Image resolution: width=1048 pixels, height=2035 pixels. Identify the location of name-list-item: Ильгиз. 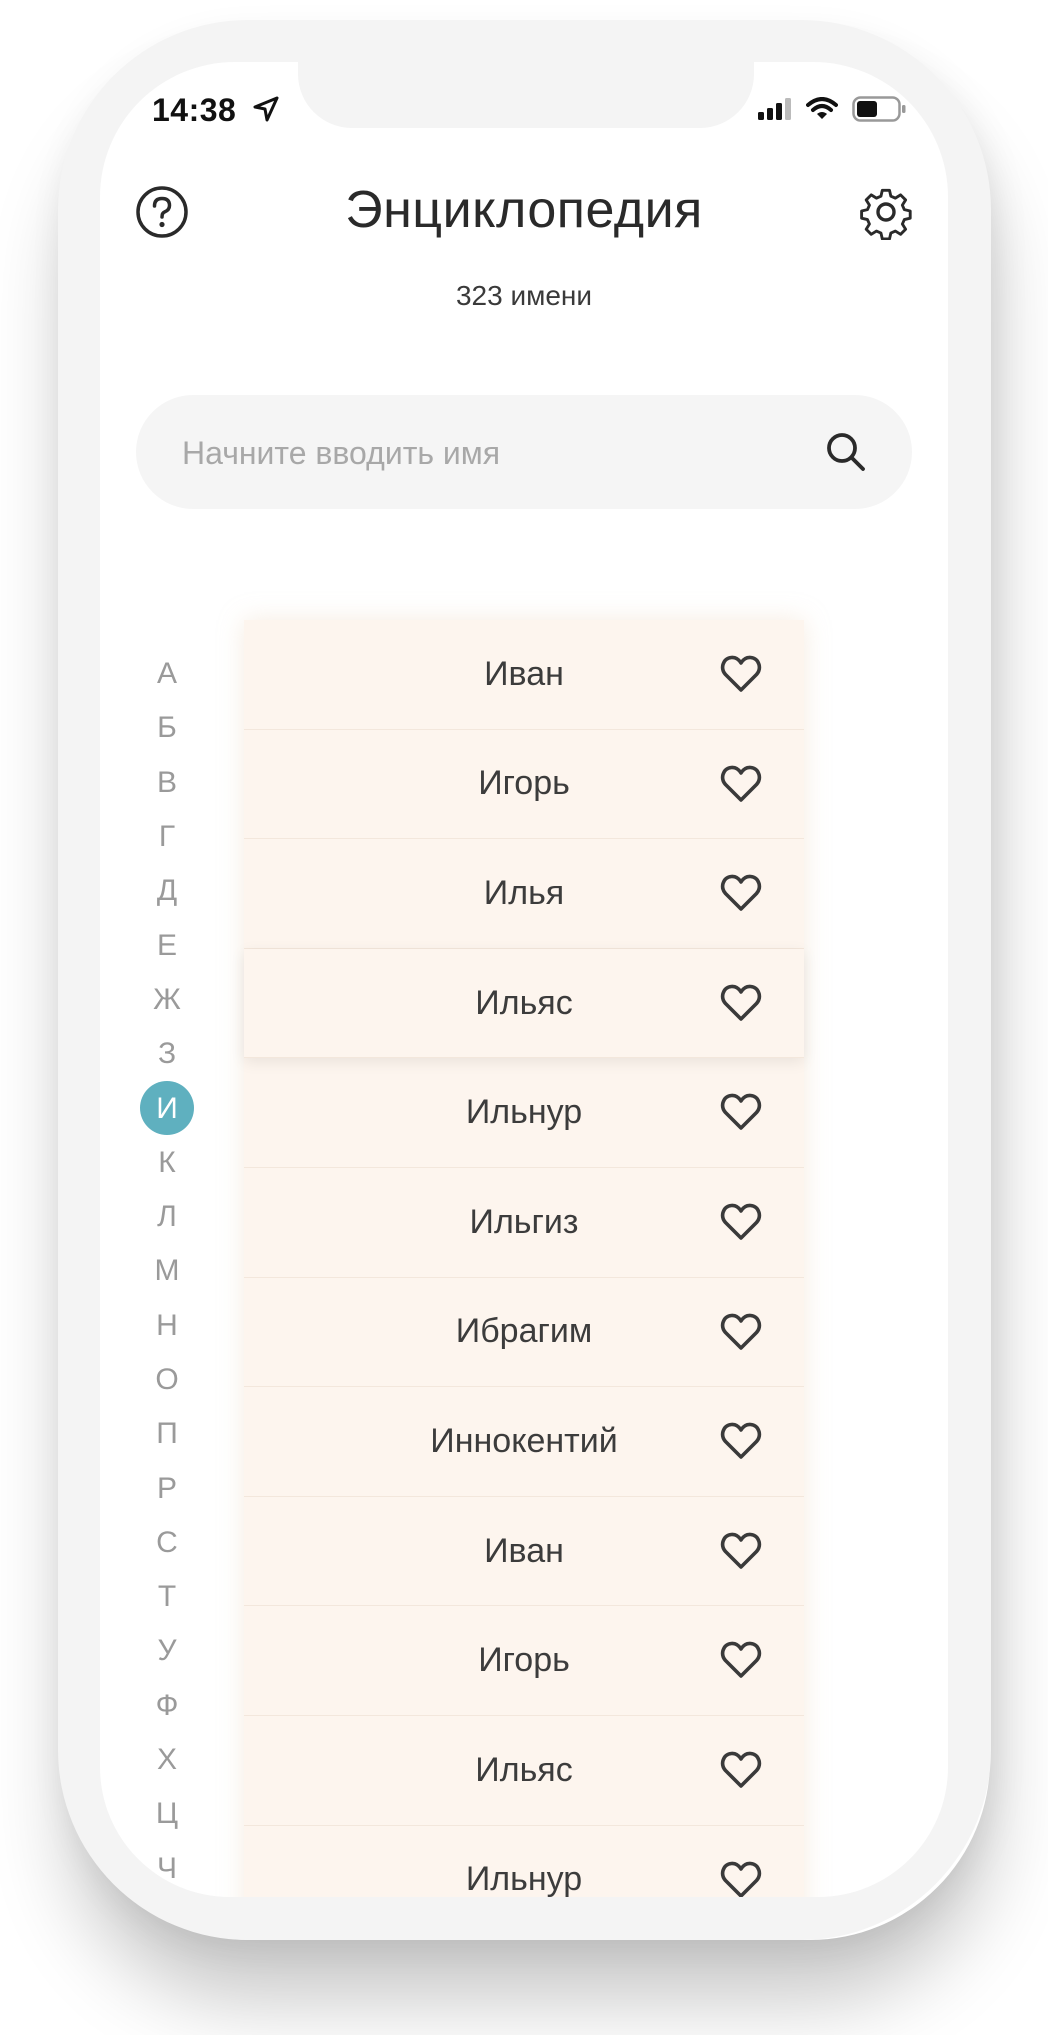
(524, 1223).